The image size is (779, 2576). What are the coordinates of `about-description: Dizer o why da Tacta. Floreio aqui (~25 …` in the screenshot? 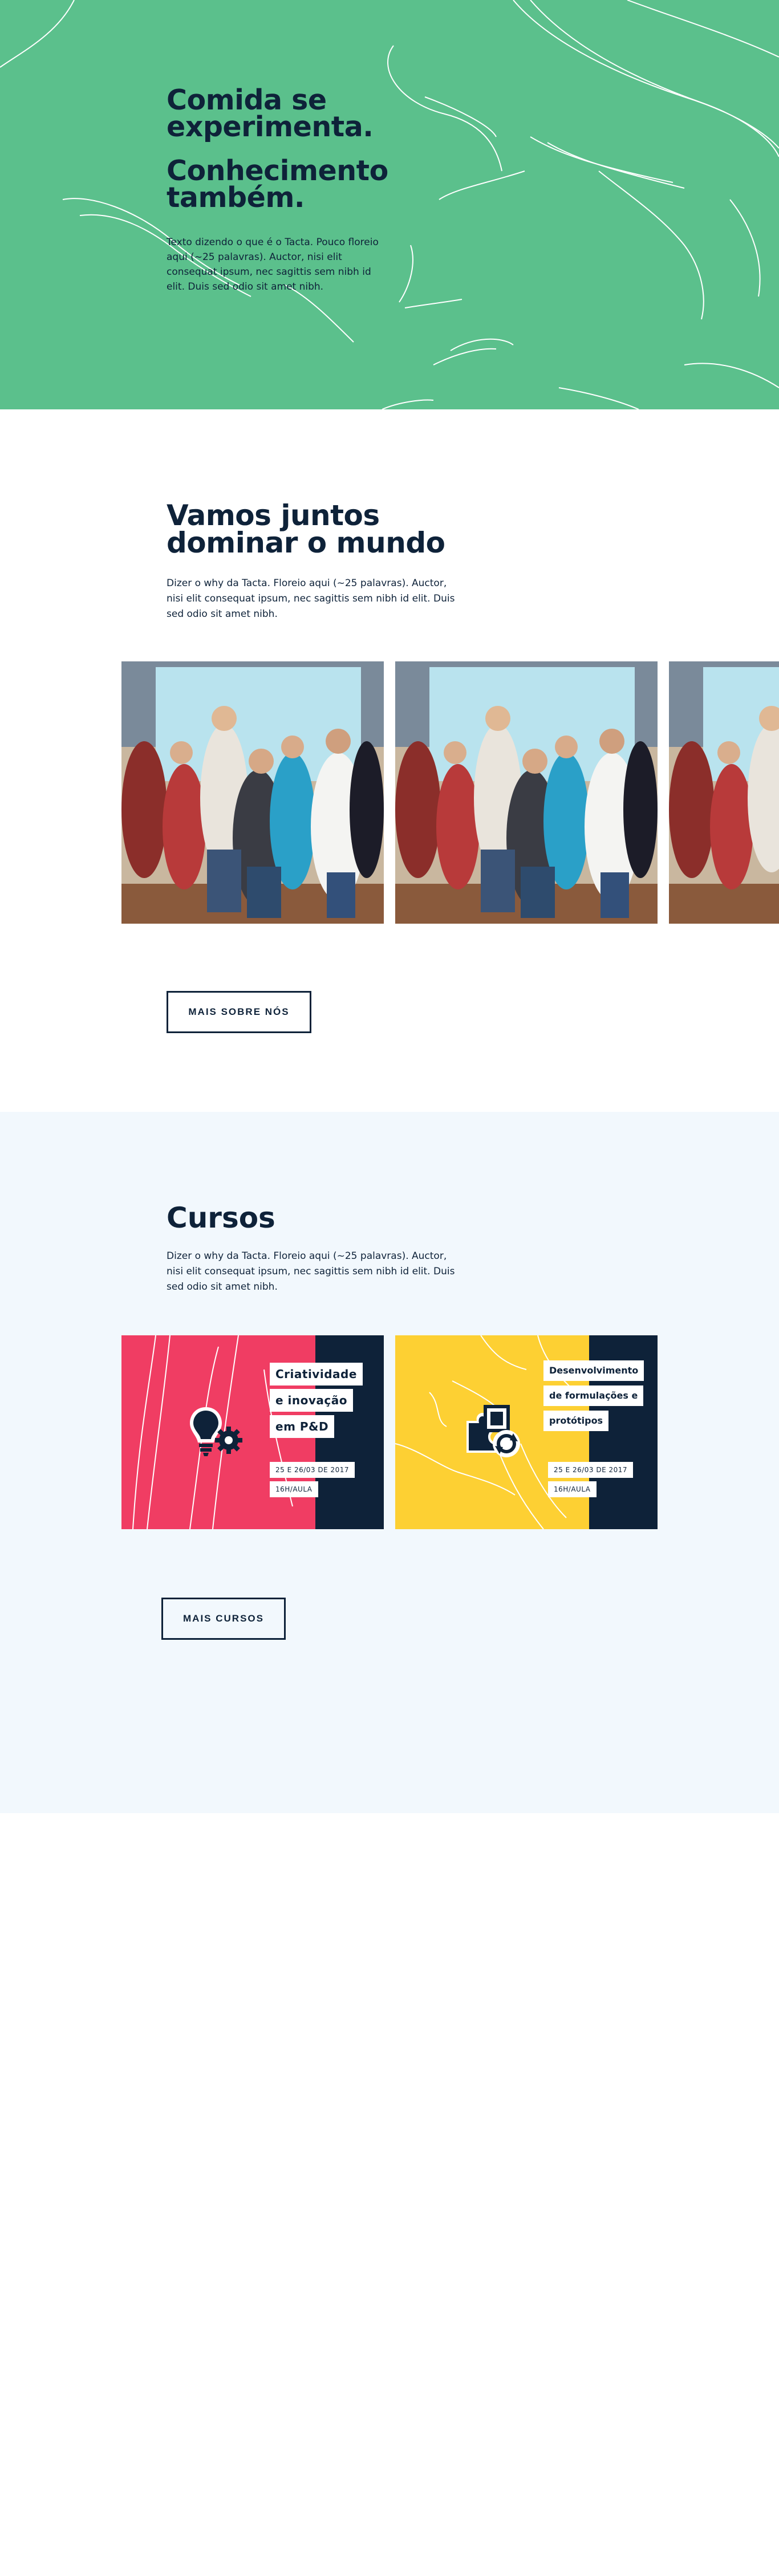 It's located at (311, 599).